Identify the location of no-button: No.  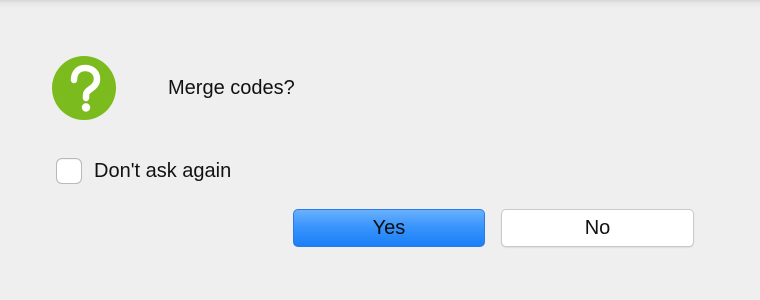
(597, 228).